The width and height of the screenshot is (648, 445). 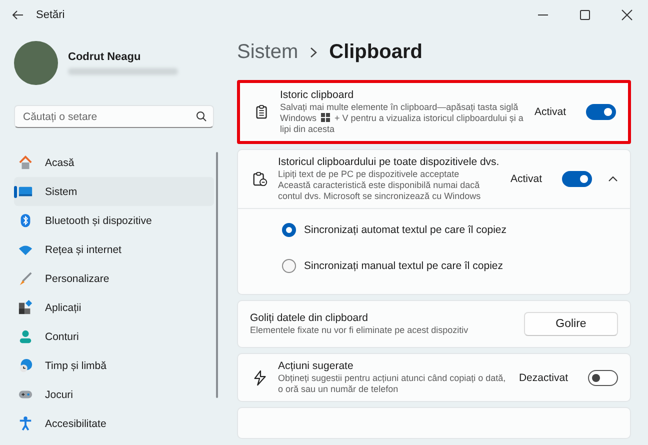 What do you see at coordinates (405, 230) in the screenshot?
I see `radio-label: Sincronizați automat textul pe care îl copiez` at bounding box center [405, 230].